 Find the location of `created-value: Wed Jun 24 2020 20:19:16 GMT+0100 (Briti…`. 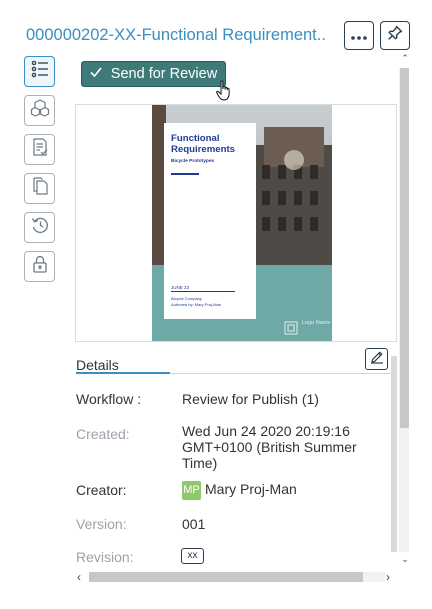

created-value: Wed Jun 24 2020 20:19:16 GMT+0100 (Briti… is located at coordinates (269, 447).